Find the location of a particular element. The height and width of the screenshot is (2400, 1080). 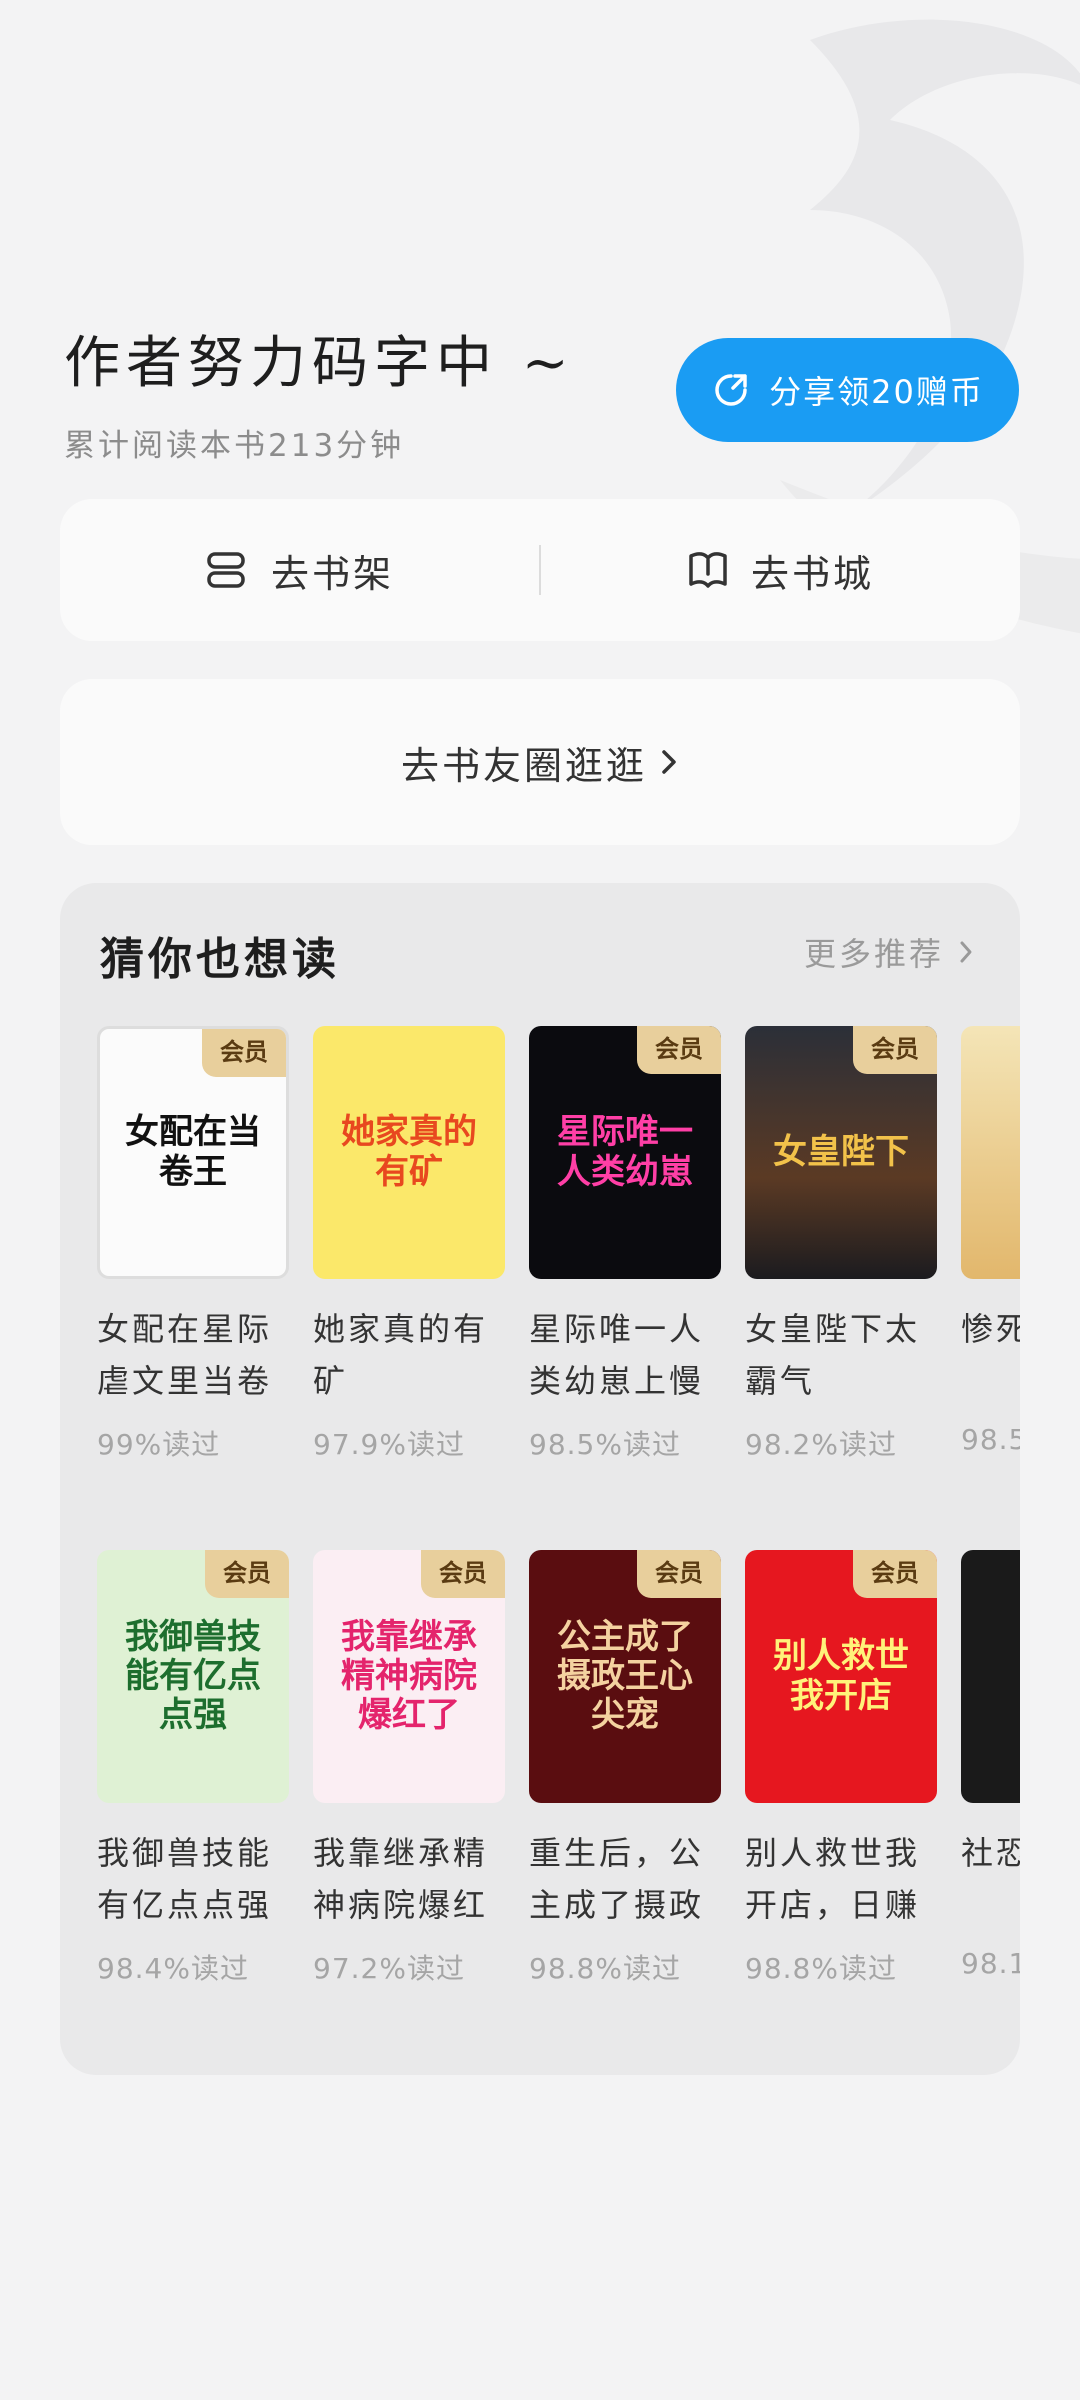

book-cover: 女皇陛下 会员 is located at coordinates (841, 1152).